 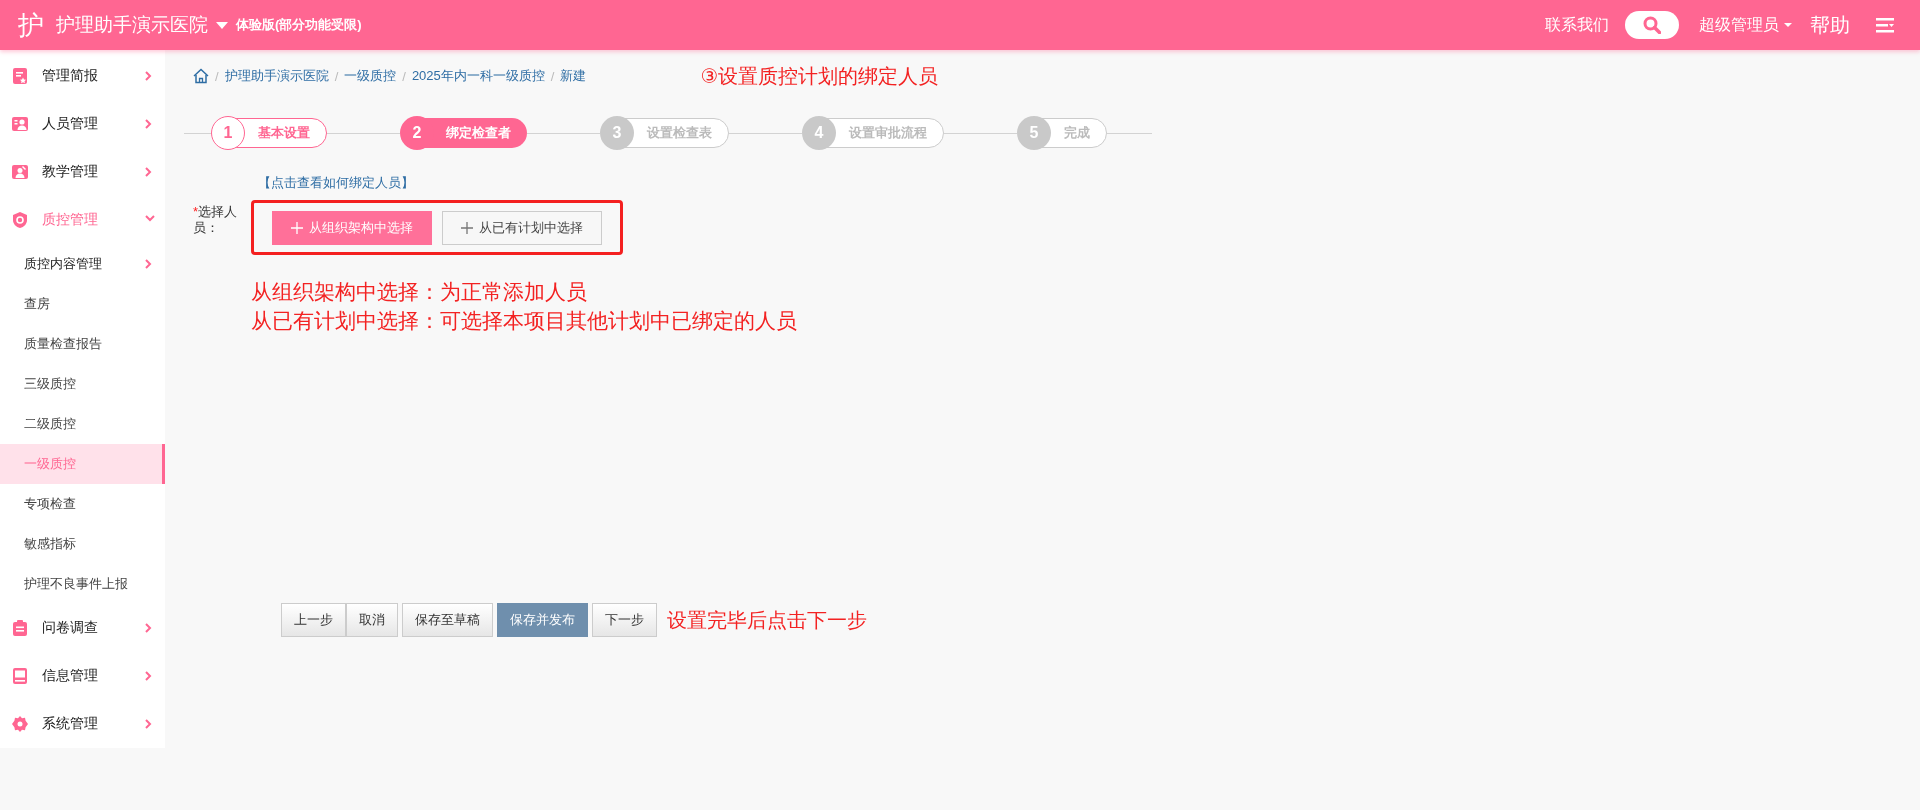 What do you see at coordinates (82, 76) in the screenshot?
I see `sidebar-item: 管理简报` at bounding box center [82, 76].